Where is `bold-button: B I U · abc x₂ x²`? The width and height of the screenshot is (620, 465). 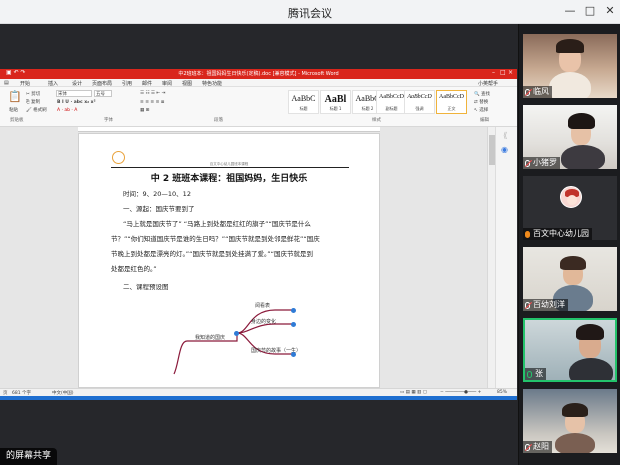
bold-button: B I U · abc x₂ x² is located at coordinates (76, 102).